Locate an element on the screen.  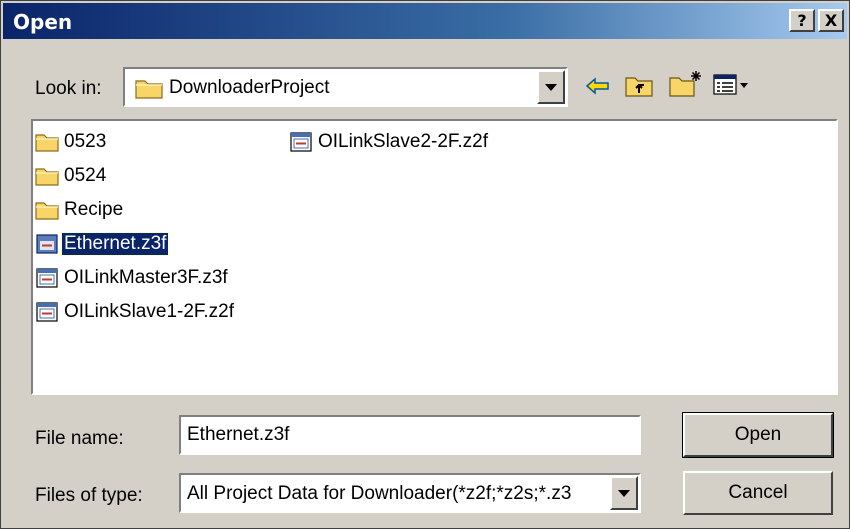
item-name: OILinkMaster3F.z3f is located at coordinates (146, 277).